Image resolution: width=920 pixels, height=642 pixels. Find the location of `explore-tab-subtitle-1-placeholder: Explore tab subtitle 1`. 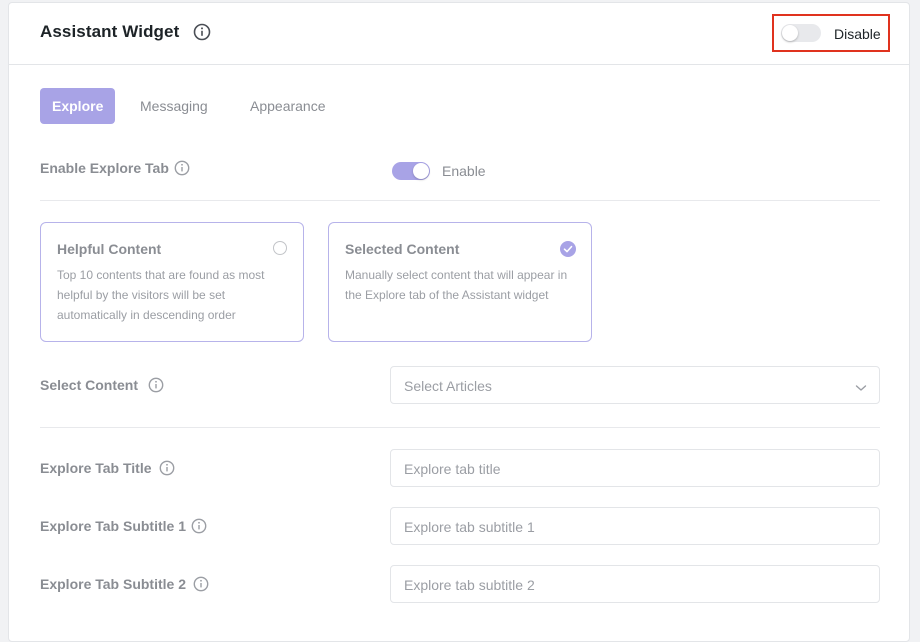

explore-tab-subtitle-1-placeholder: Explore tab subtitle 1 is located at coordinates (469, 527).